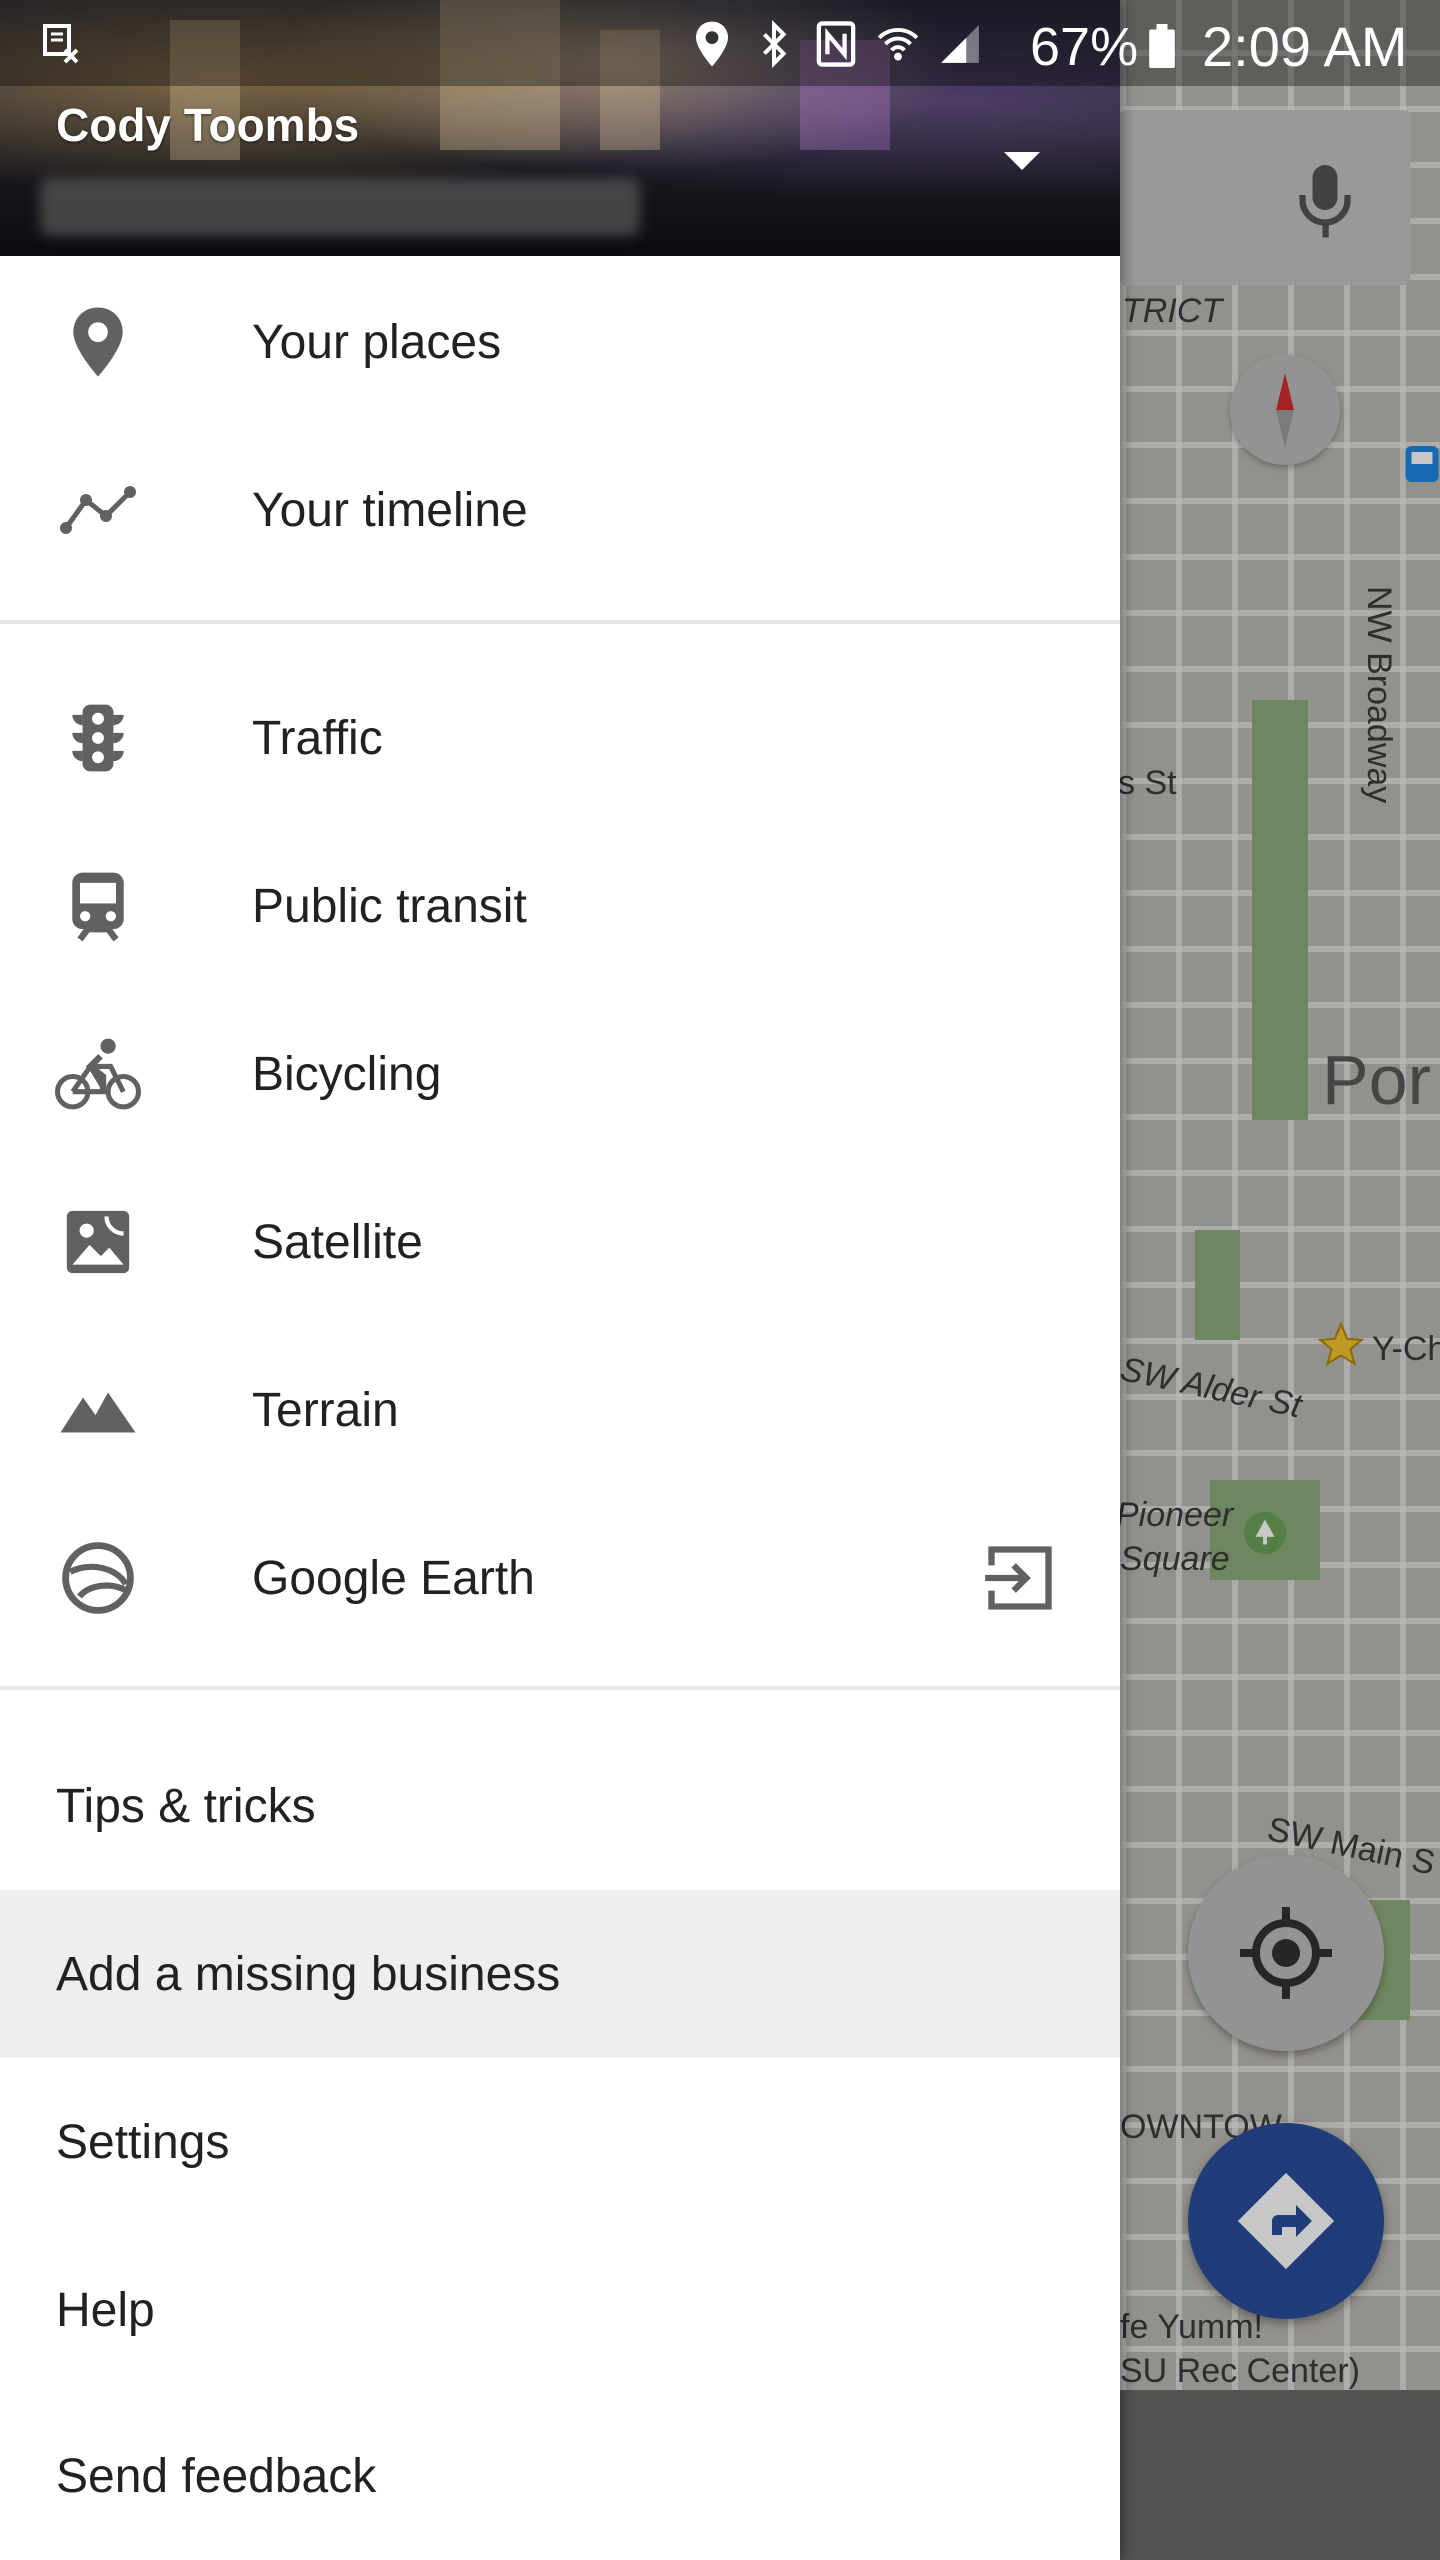  I want to click on menu-item-label: Help, so click(105, 2310).